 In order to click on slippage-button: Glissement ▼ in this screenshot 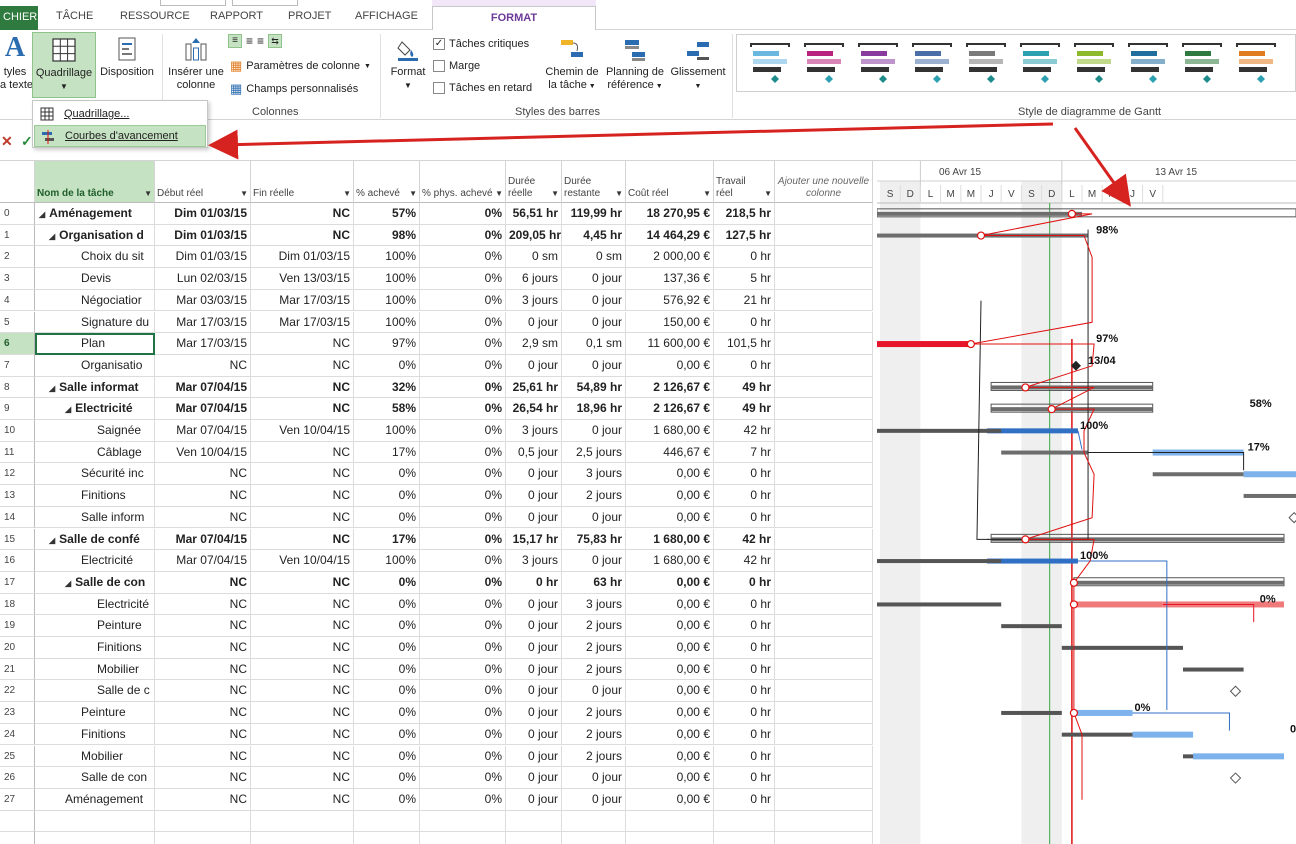, I will do `click(698, 64)`.